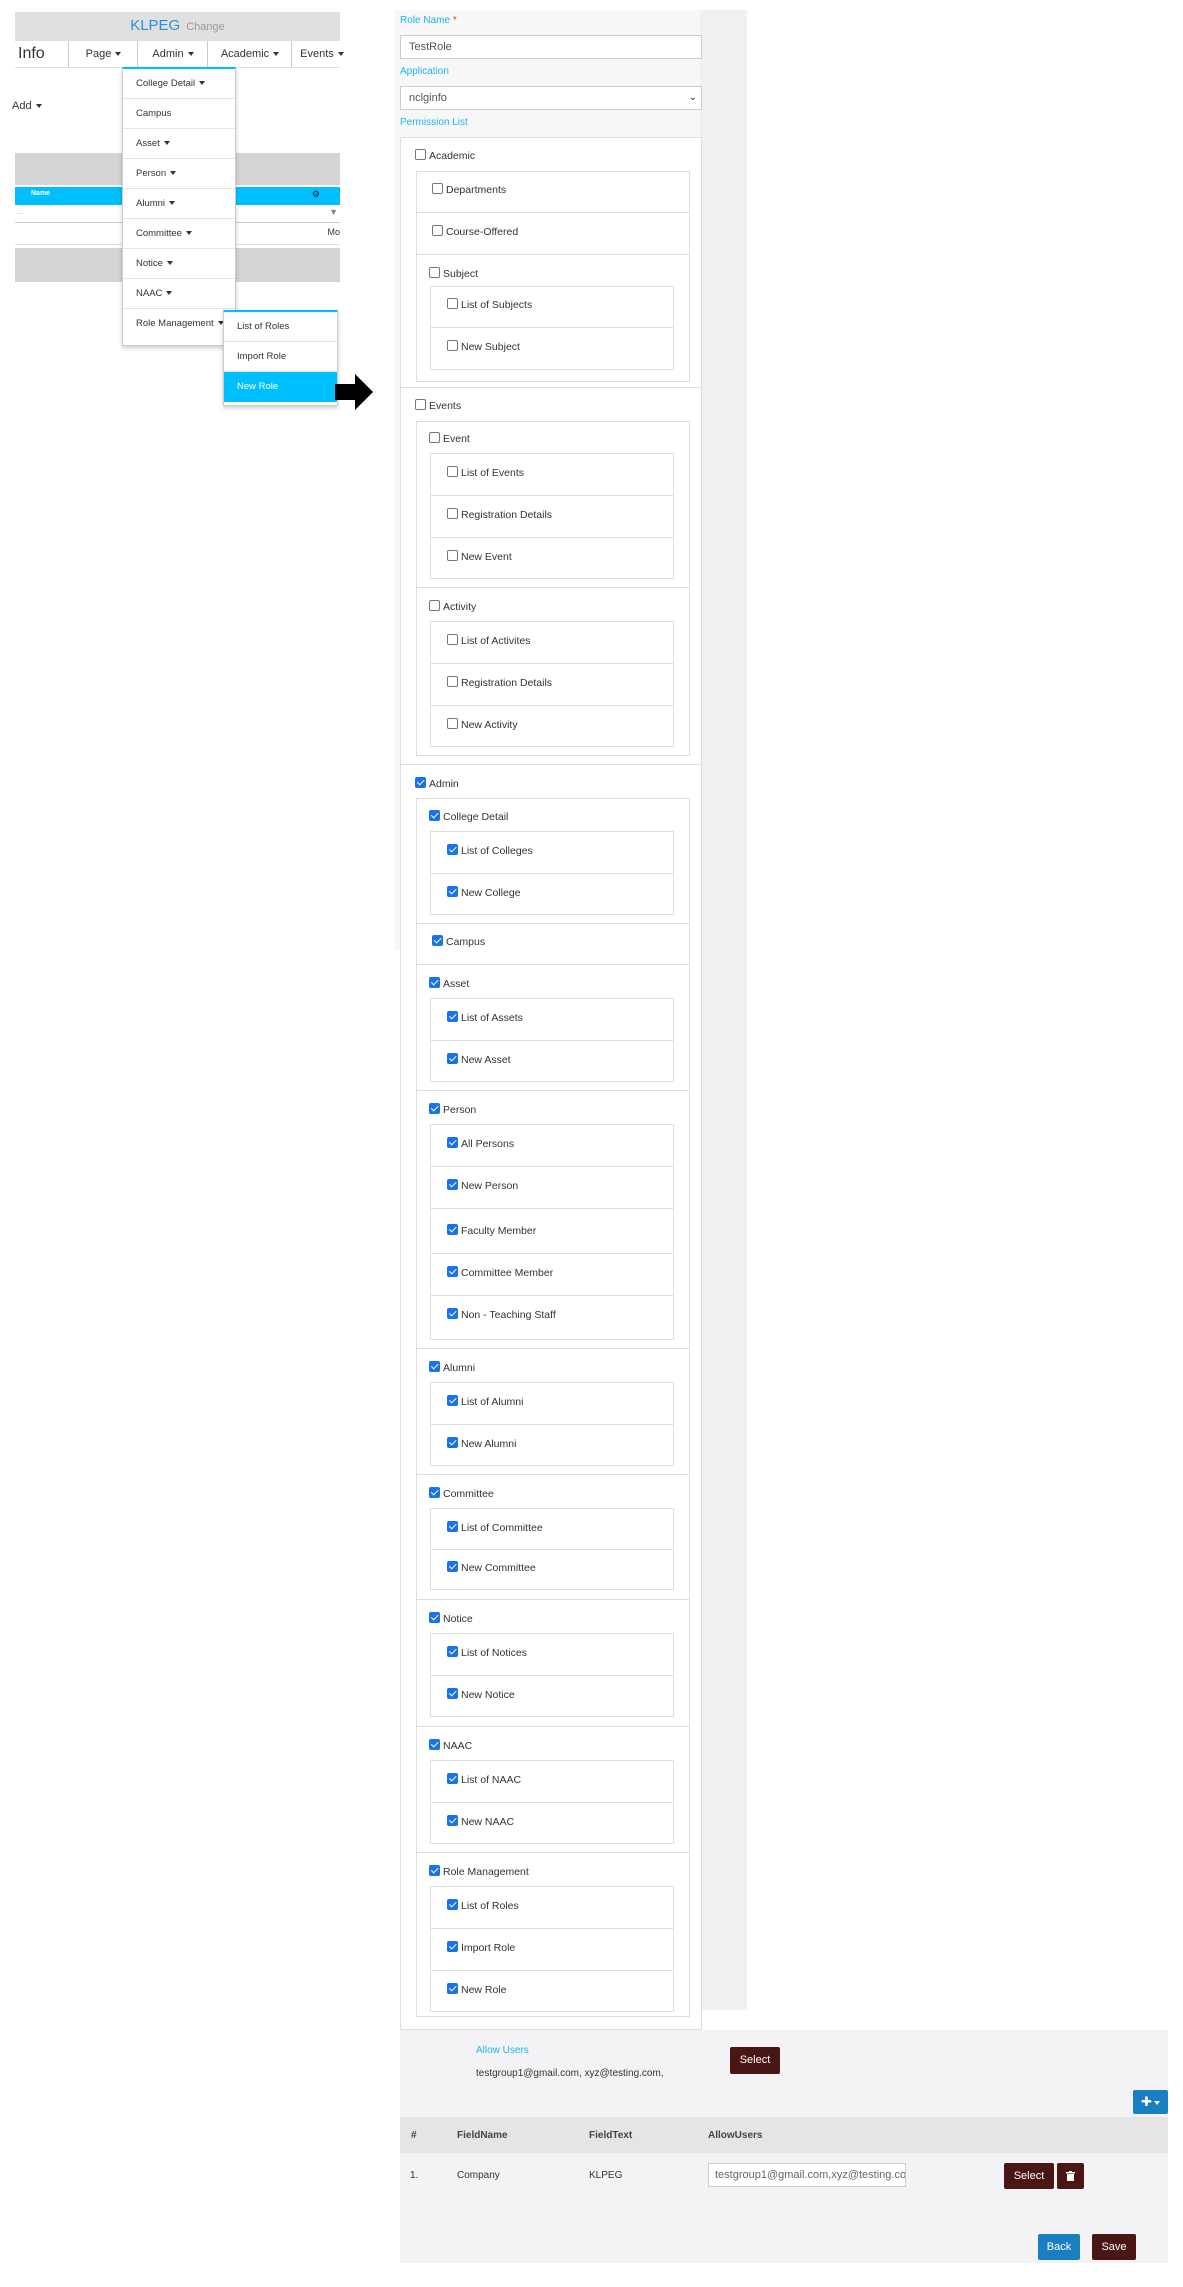  What do you see at coordinates (485, 1402) in the screenshot?
I see `perm-list-of-alumni: List of Alumni` at bounding box center [485, 1402].